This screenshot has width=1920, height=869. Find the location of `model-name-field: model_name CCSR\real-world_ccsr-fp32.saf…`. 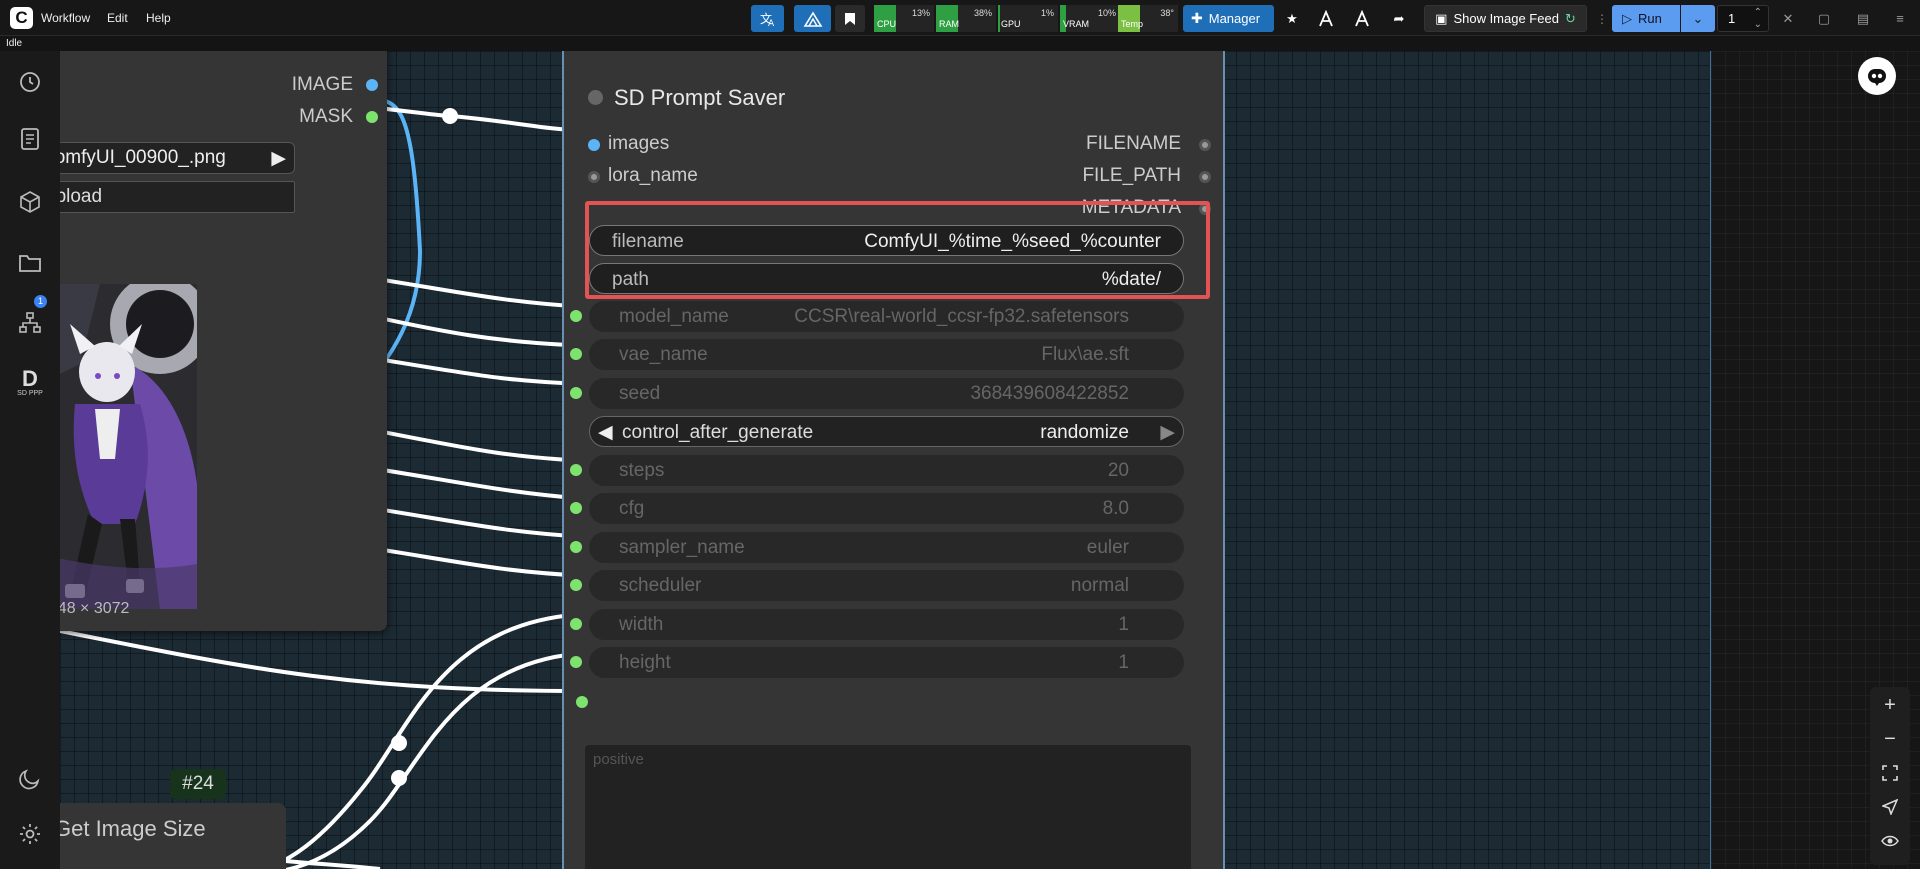

model-name-field: model_name CCSR\real-world_ccsr-fp32.saf… is located at coordinates (877, 316).